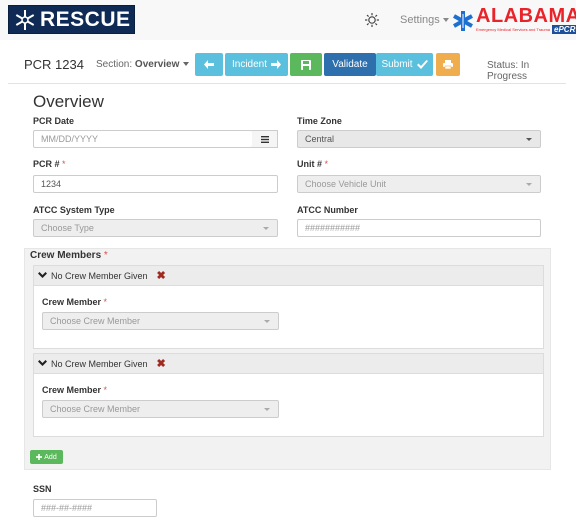 This screenshot has height=517, width=576. What do you see at coordinates (508, 71) in the screenshot?
I see `status-text: Status: In Progress` at bounding box center [508, 71].